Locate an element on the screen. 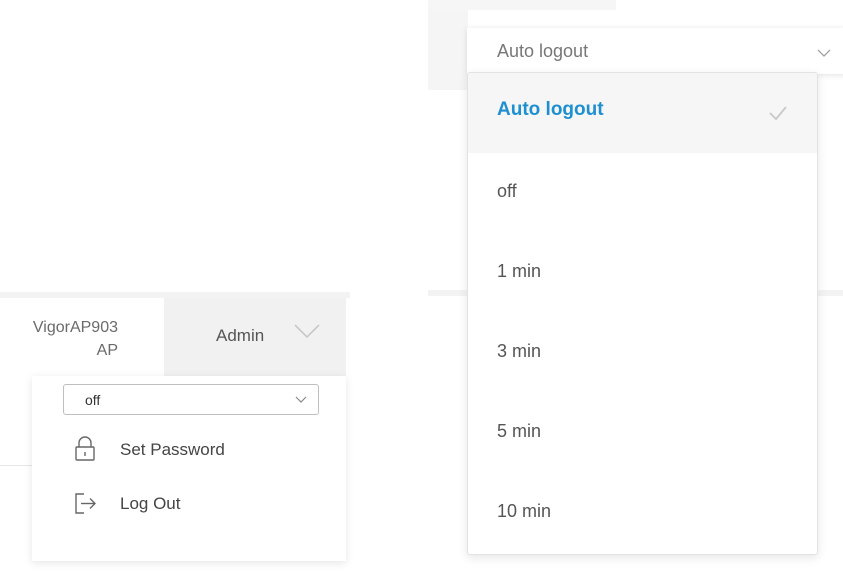 Image resolution: width=843 pixels, height=572 pixels. option-label: 3 min is located at coordinates (519, 351).